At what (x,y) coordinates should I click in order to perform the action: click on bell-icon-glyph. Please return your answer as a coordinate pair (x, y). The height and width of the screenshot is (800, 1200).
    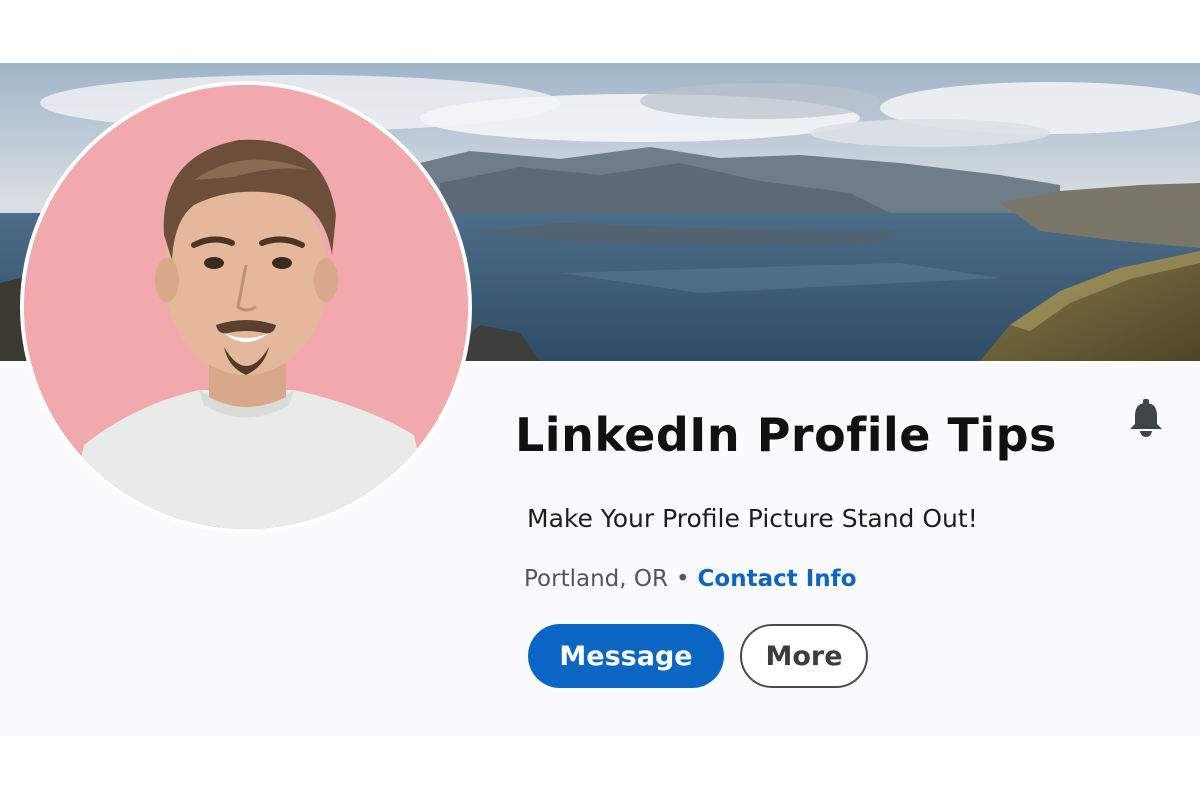
    Looking at the image, I should click on (1146, 418).